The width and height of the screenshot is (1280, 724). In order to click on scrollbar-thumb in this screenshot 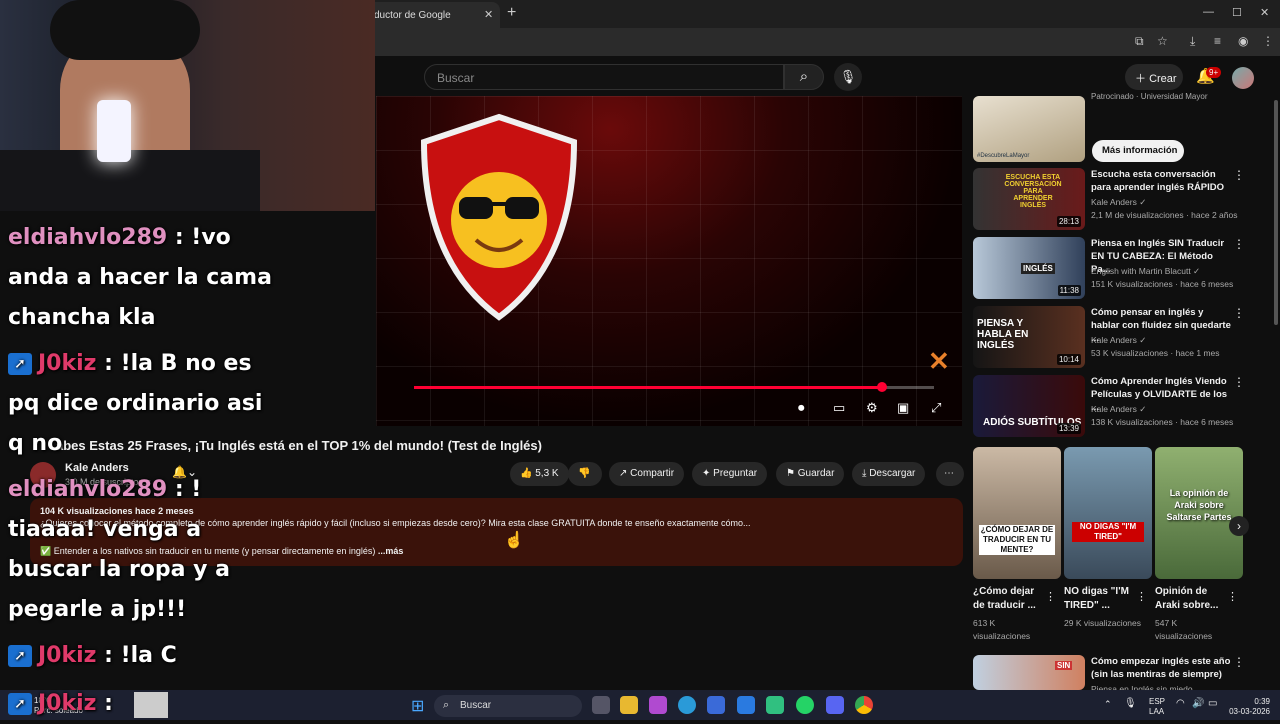, I will do `click(1276, 212)`.